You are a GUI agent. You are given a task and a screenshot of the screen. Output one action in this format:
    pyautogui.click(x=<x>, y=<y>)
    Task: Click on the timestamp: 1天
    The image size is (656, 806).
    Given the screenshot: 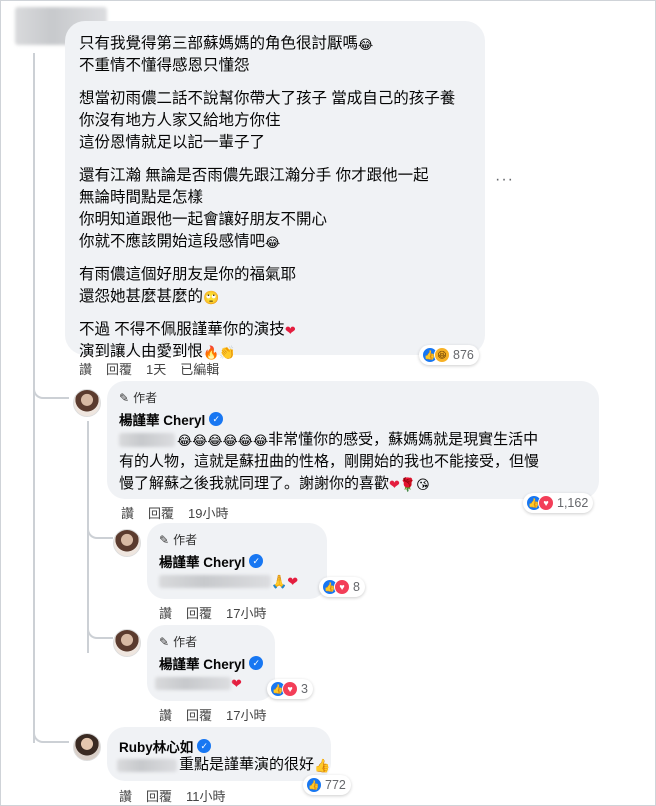 What is the action you would take?
    pyautogui.click(x=156, y=368)
    